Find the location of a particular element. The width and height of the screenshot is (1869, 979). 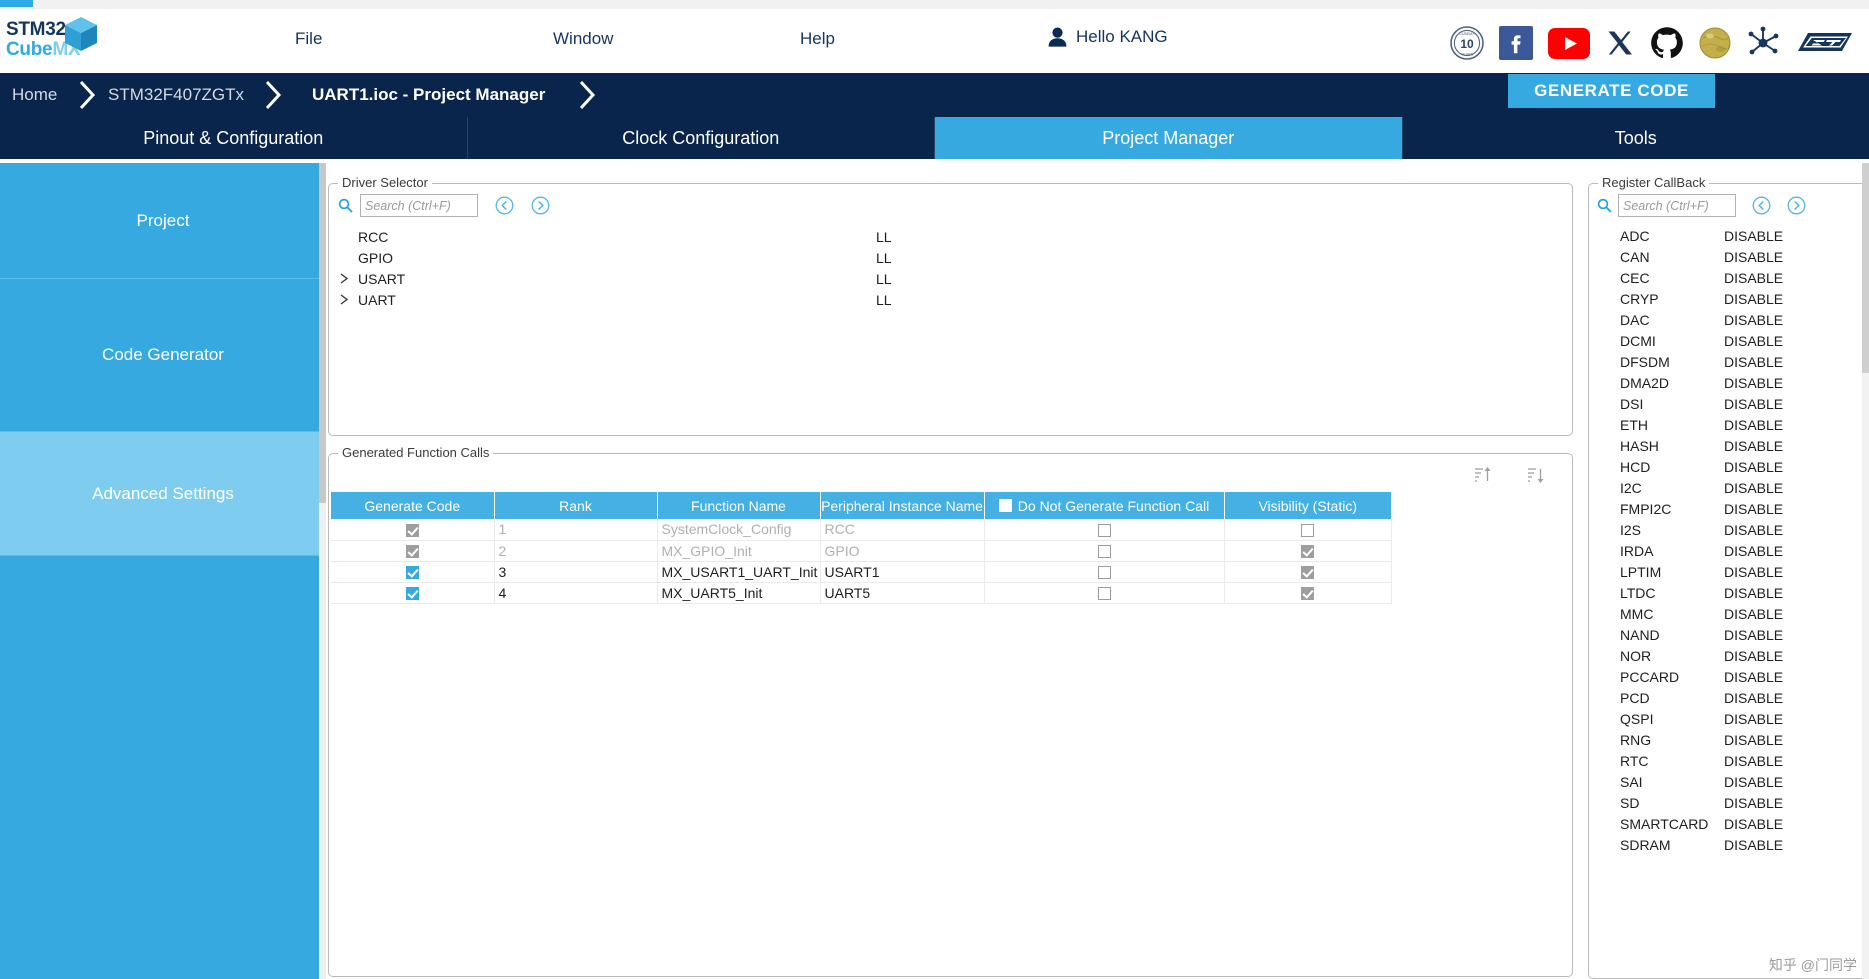

register-callback-row: HCD DISABLE is located at coordinates (1725, 467).